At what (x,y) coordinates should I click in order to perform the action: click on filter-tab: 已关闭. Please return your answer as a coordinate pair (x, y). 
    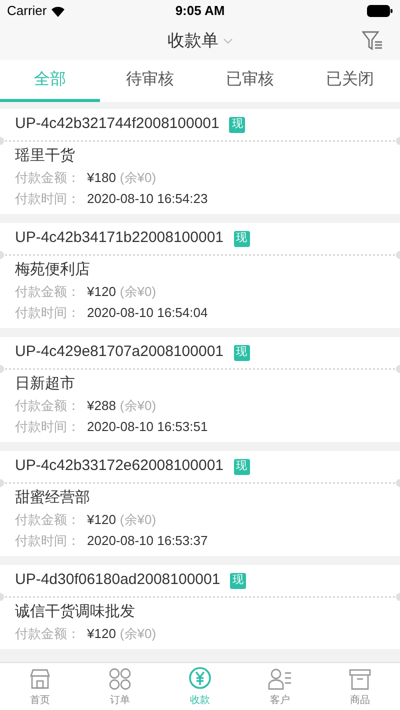
    Looking at the image, I should click on (350, 81).